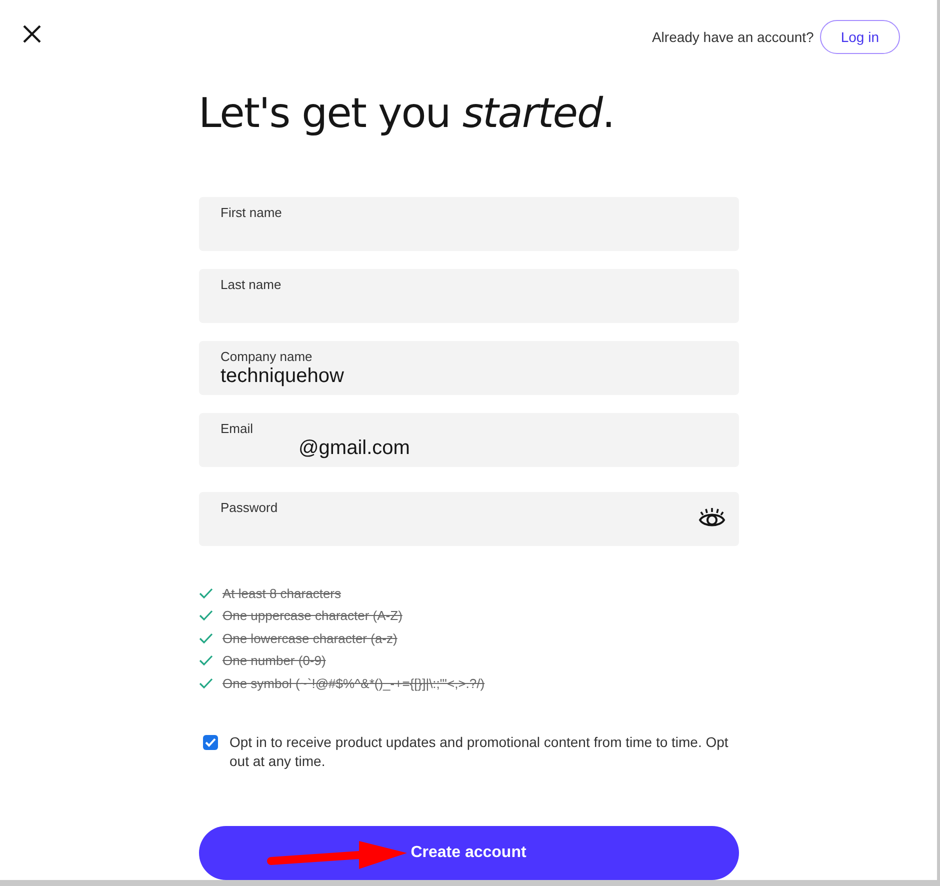 The height and width of the screenshot is (886, 940). What do you see at coordinates (282, 376) in the screenshot?
I see `field-value: techniquehow` at bounding box center [282, 376].